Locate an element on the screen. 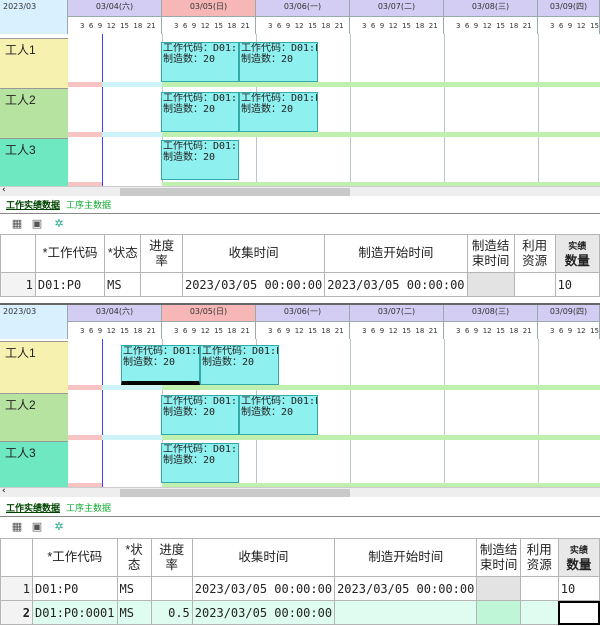 The width and height of the screenshot is (600, 626). cell-start-time is located at coordinates (406, 612).